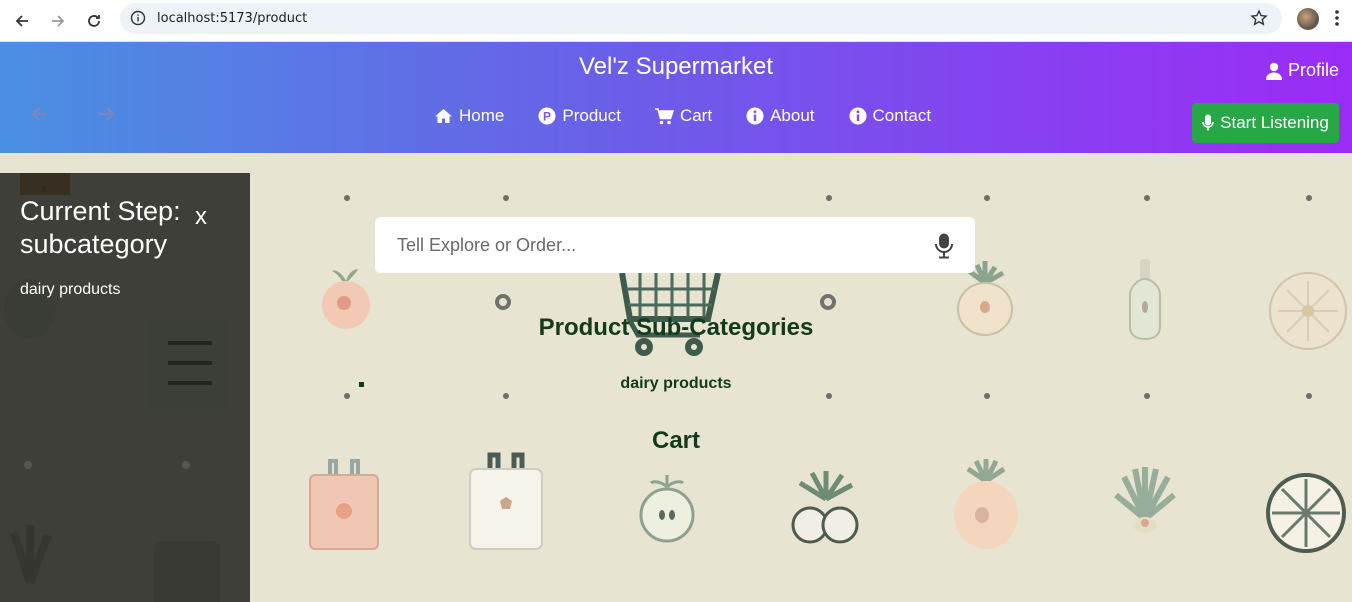 The height and width of the screenshot is (602, 1352). Describe the element at coordinates (591, 115) in the screenshot. I see `nav-product-label: Product` at that location.